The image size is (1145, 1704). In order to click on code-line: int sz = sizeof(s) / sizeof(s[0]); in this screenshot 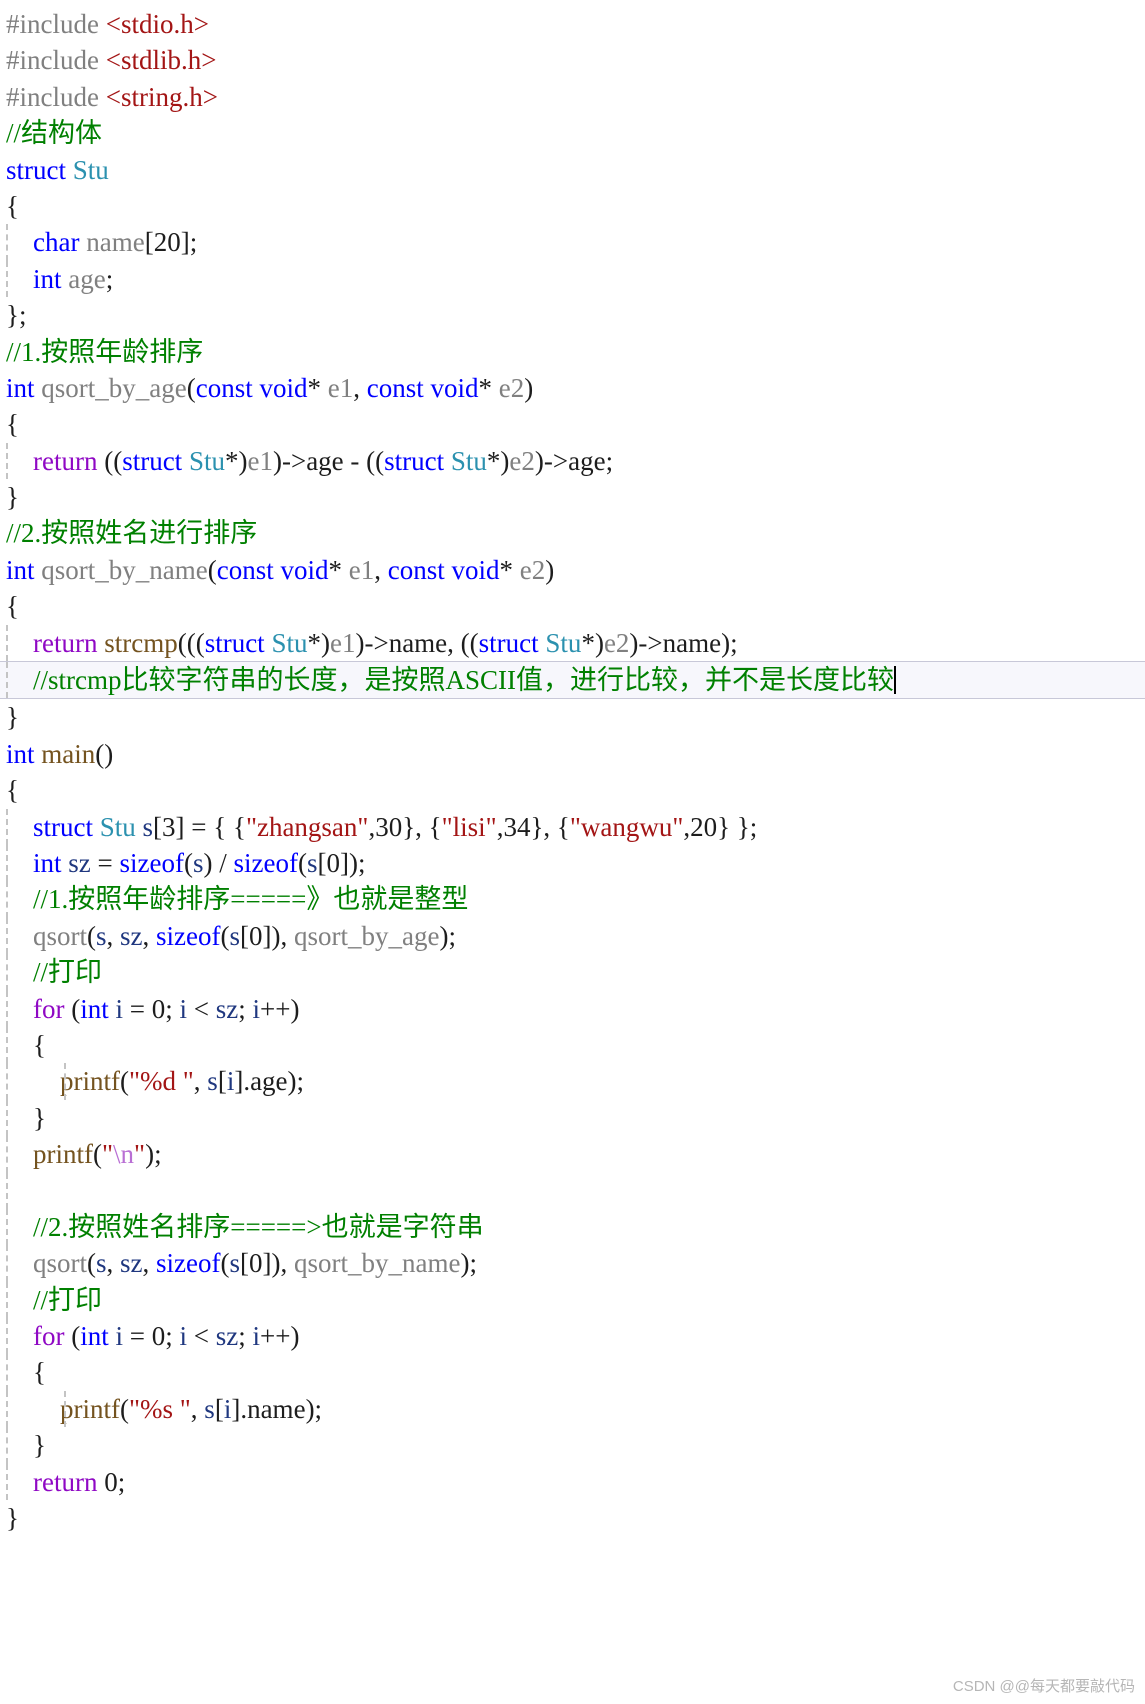, I will do `click(572, 863)`.